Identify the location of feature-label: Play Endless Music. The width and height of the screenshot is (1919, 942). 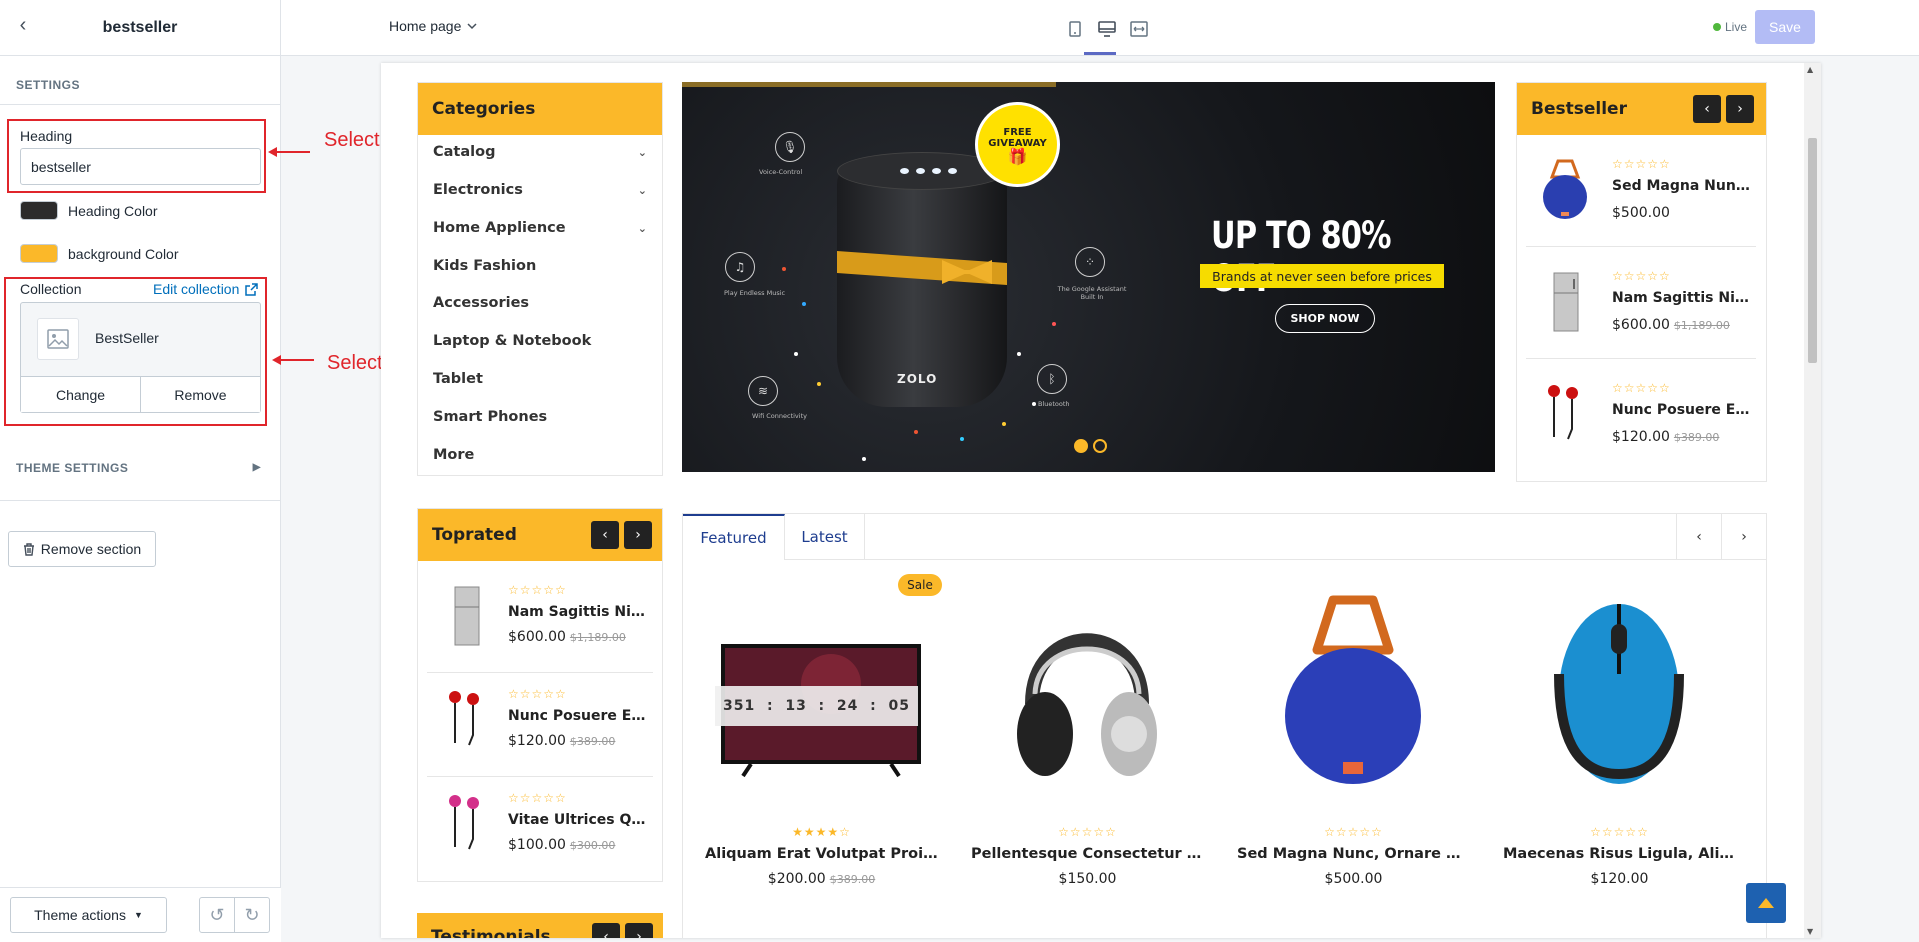
(755, 293).